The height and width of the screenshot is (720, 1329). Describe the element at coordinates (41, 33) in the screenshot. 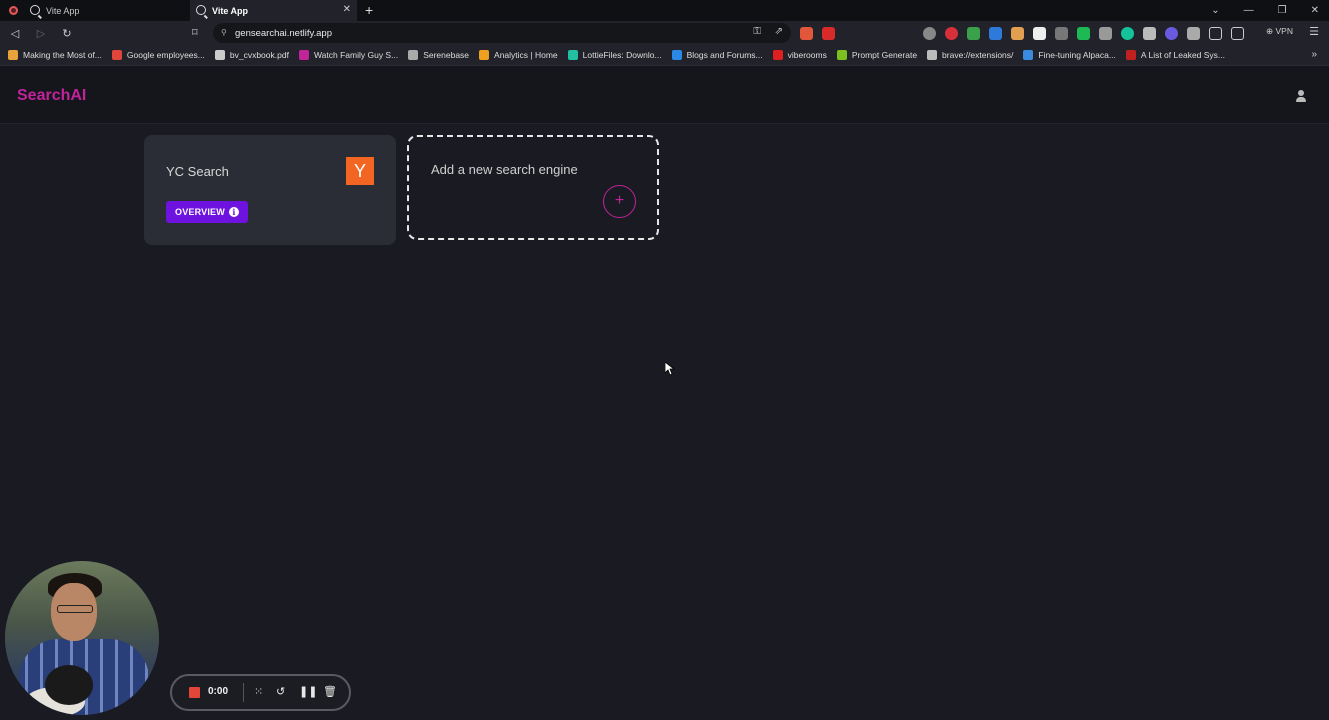

I see `forward-button: ▷` at that location.